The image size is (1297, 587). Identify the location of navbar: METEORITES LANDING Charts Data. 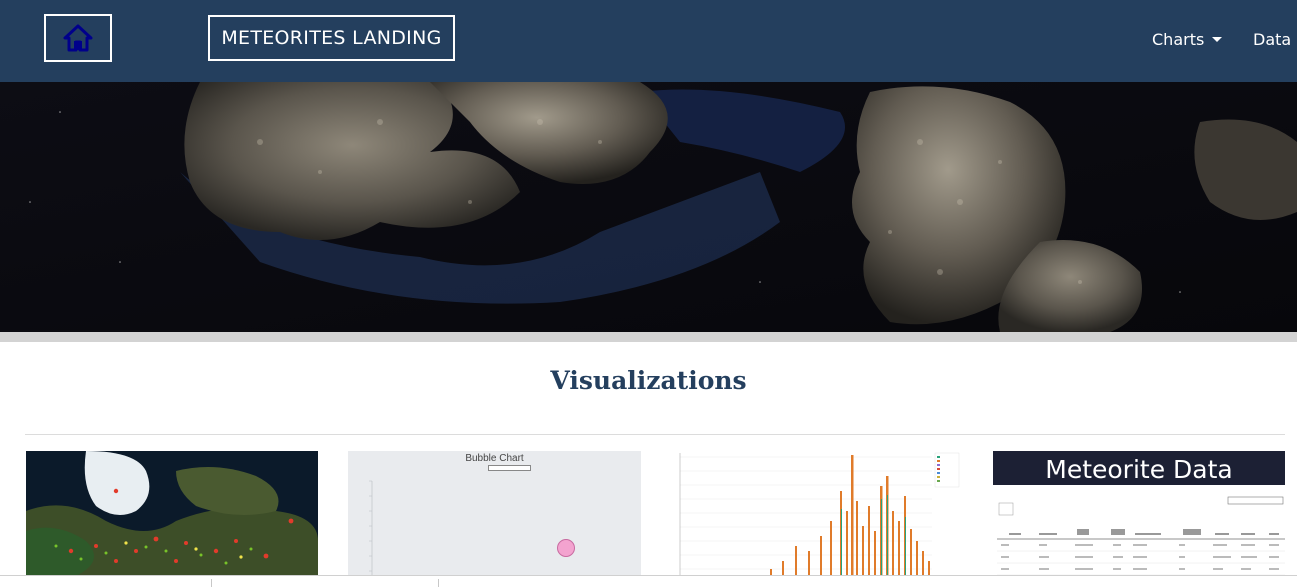
(648, 41).